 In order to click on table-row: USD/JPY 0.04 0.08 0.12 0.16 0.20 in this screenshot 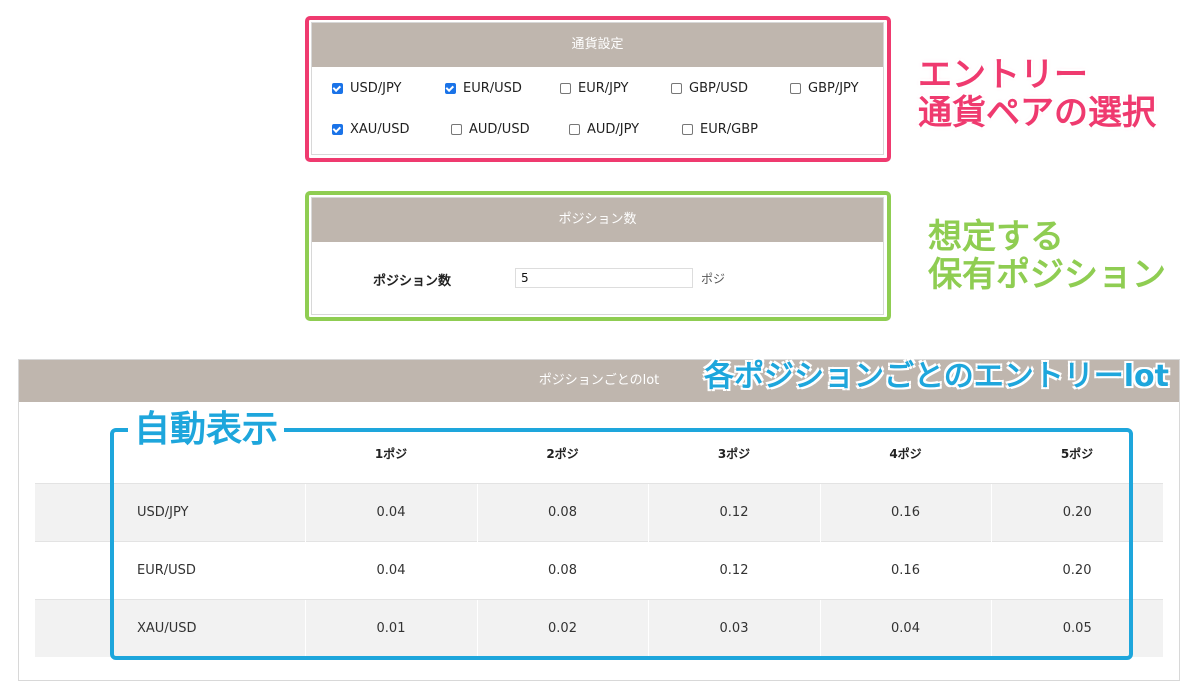, I will do `click(599, 511)`.